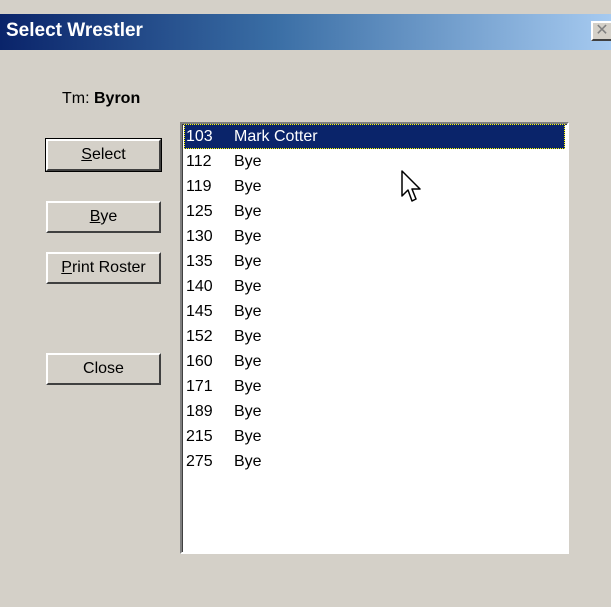 Image resolution: width=611 pixels, height=607 pixels. I want to click on print-roster-button-mnemonic: P, so click(66, 267).